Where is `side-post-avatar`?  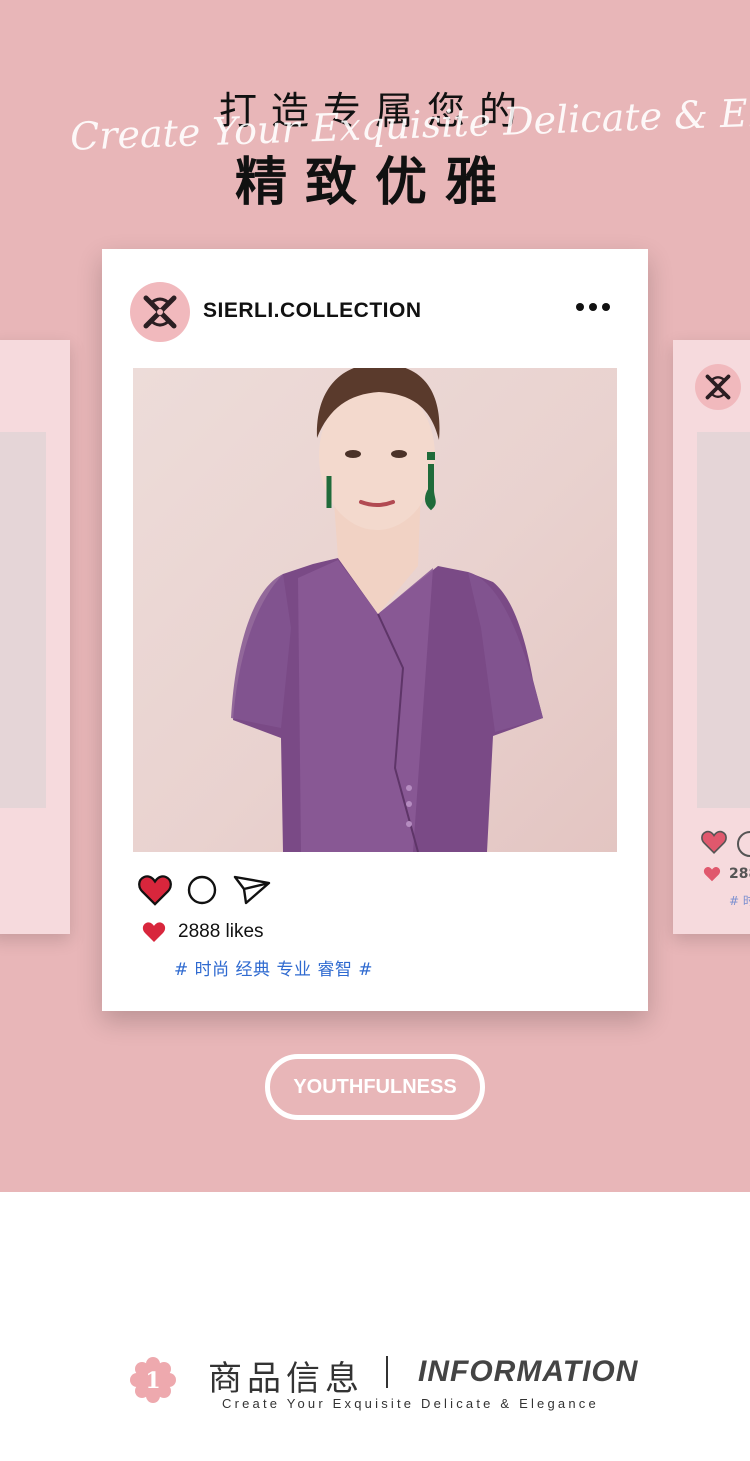
side-post-avatar is located at coordinates (718, 387).